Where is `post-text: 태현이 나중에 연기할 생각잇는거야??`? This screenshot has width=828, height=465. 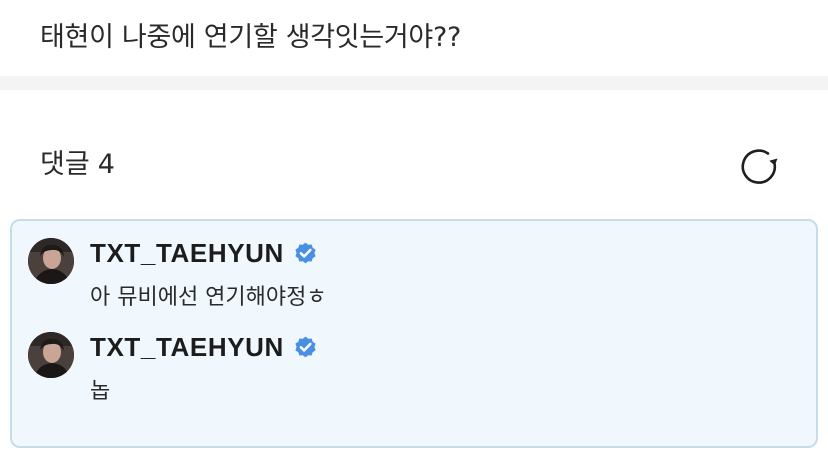 post-text: 태현이 나중에 연기할 생각잇는거야?? is located at coordinates (251, 37).